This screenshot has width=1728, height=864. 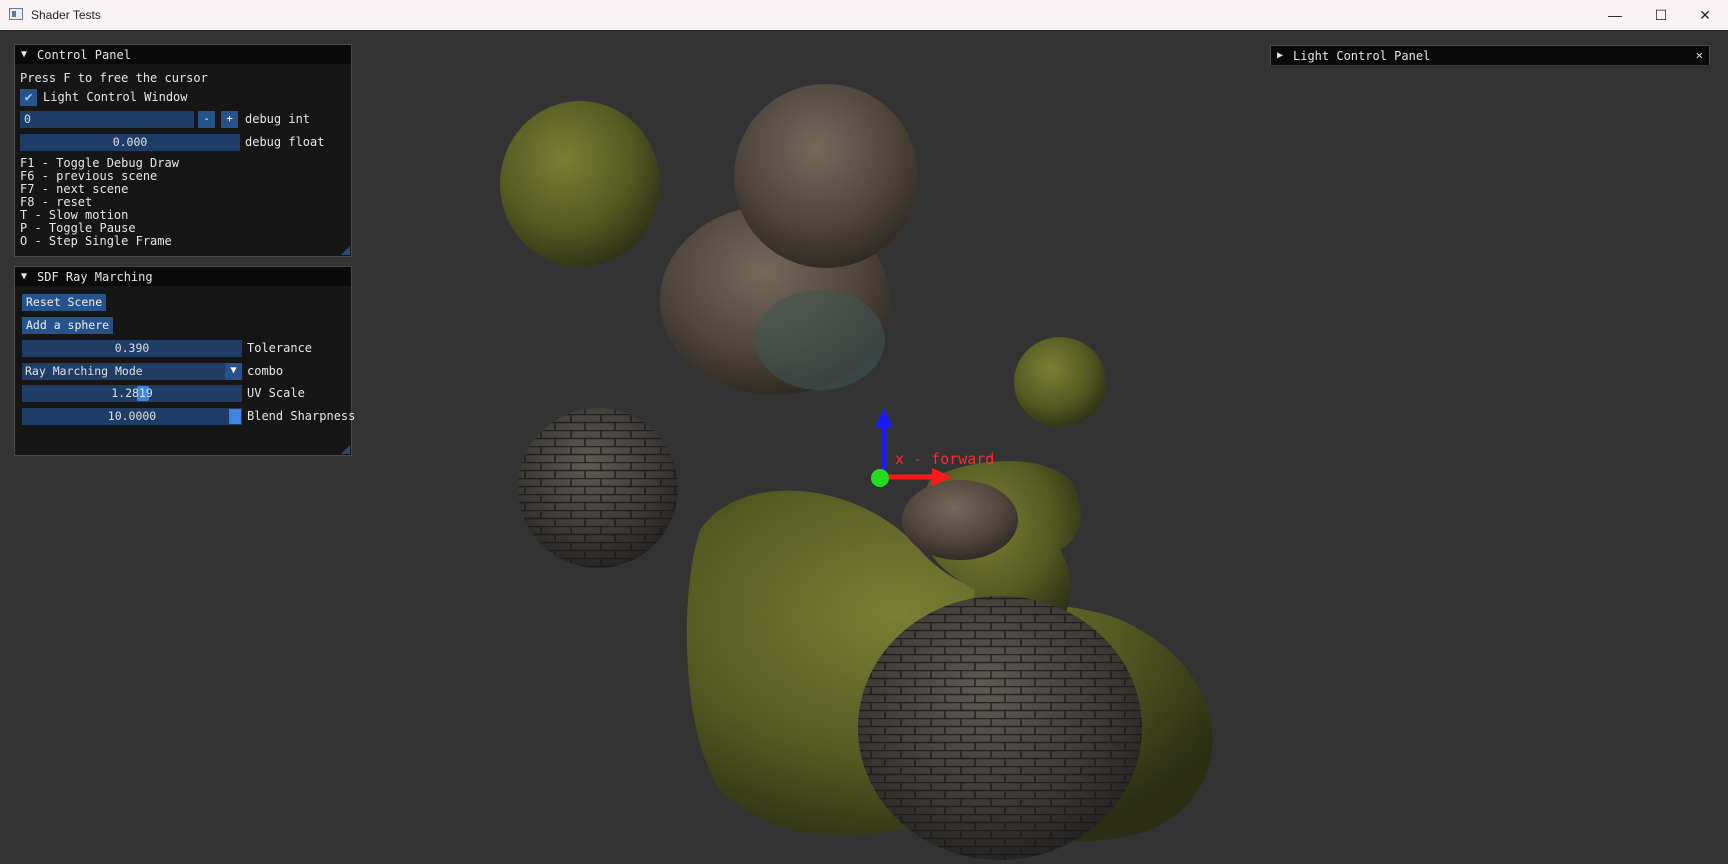 What do you see at coordinates (884, 418) in the screenshot?
I see `gizmo-z-arrow` at bounding box center [884, 418].